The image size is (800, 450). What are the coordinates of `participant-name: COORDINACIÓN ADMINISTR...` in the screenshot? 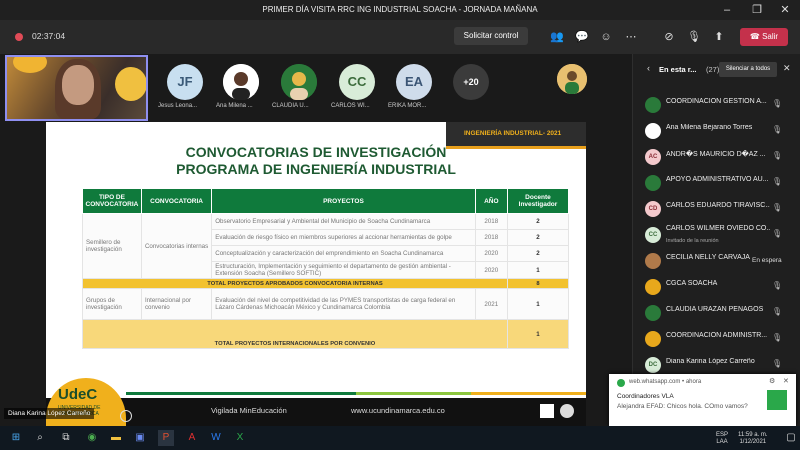 It's located at (717, 335).